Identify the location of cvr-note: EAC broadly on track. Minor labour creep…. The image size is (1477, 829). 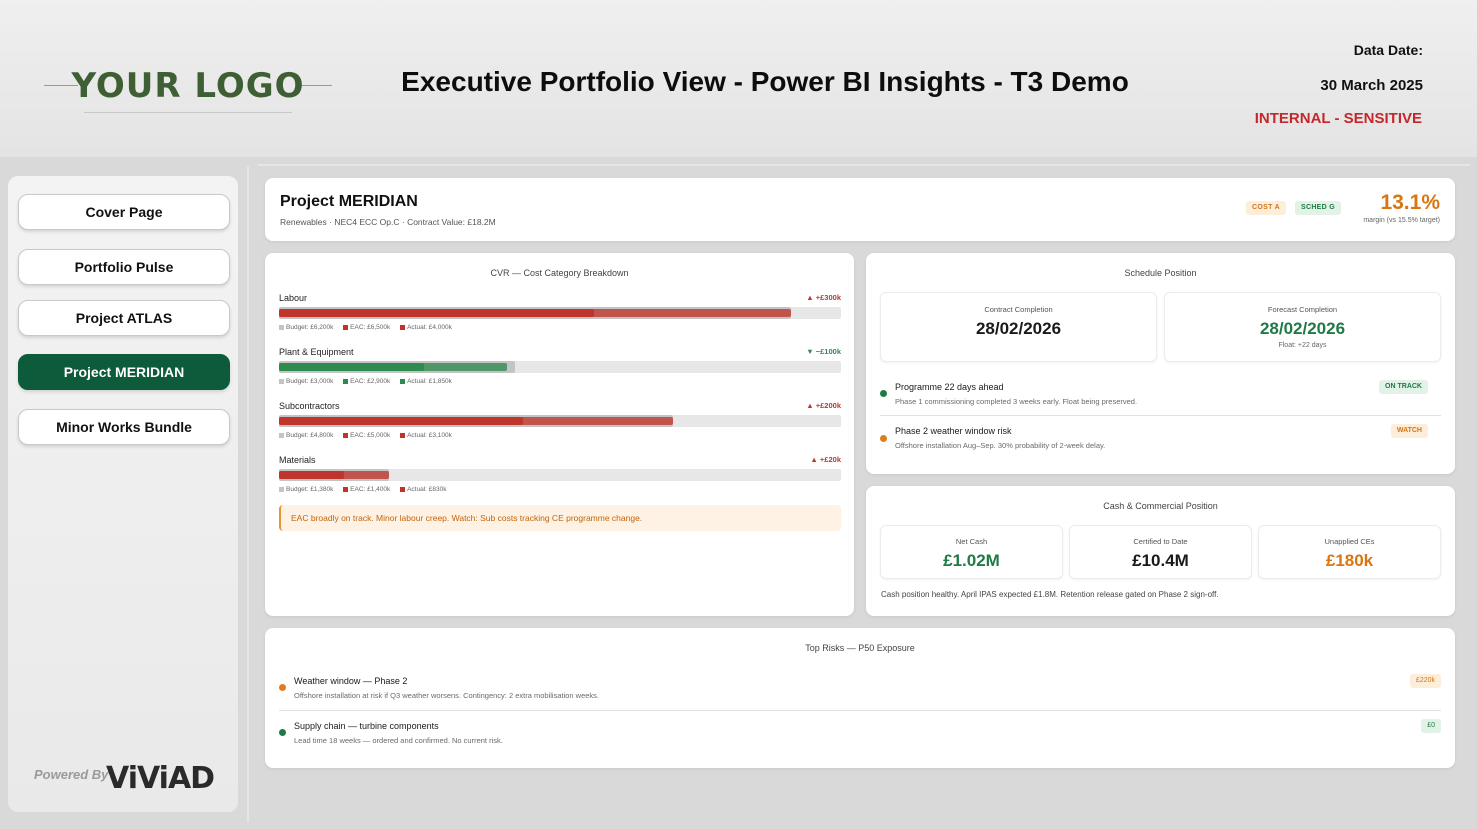
(560, 518).